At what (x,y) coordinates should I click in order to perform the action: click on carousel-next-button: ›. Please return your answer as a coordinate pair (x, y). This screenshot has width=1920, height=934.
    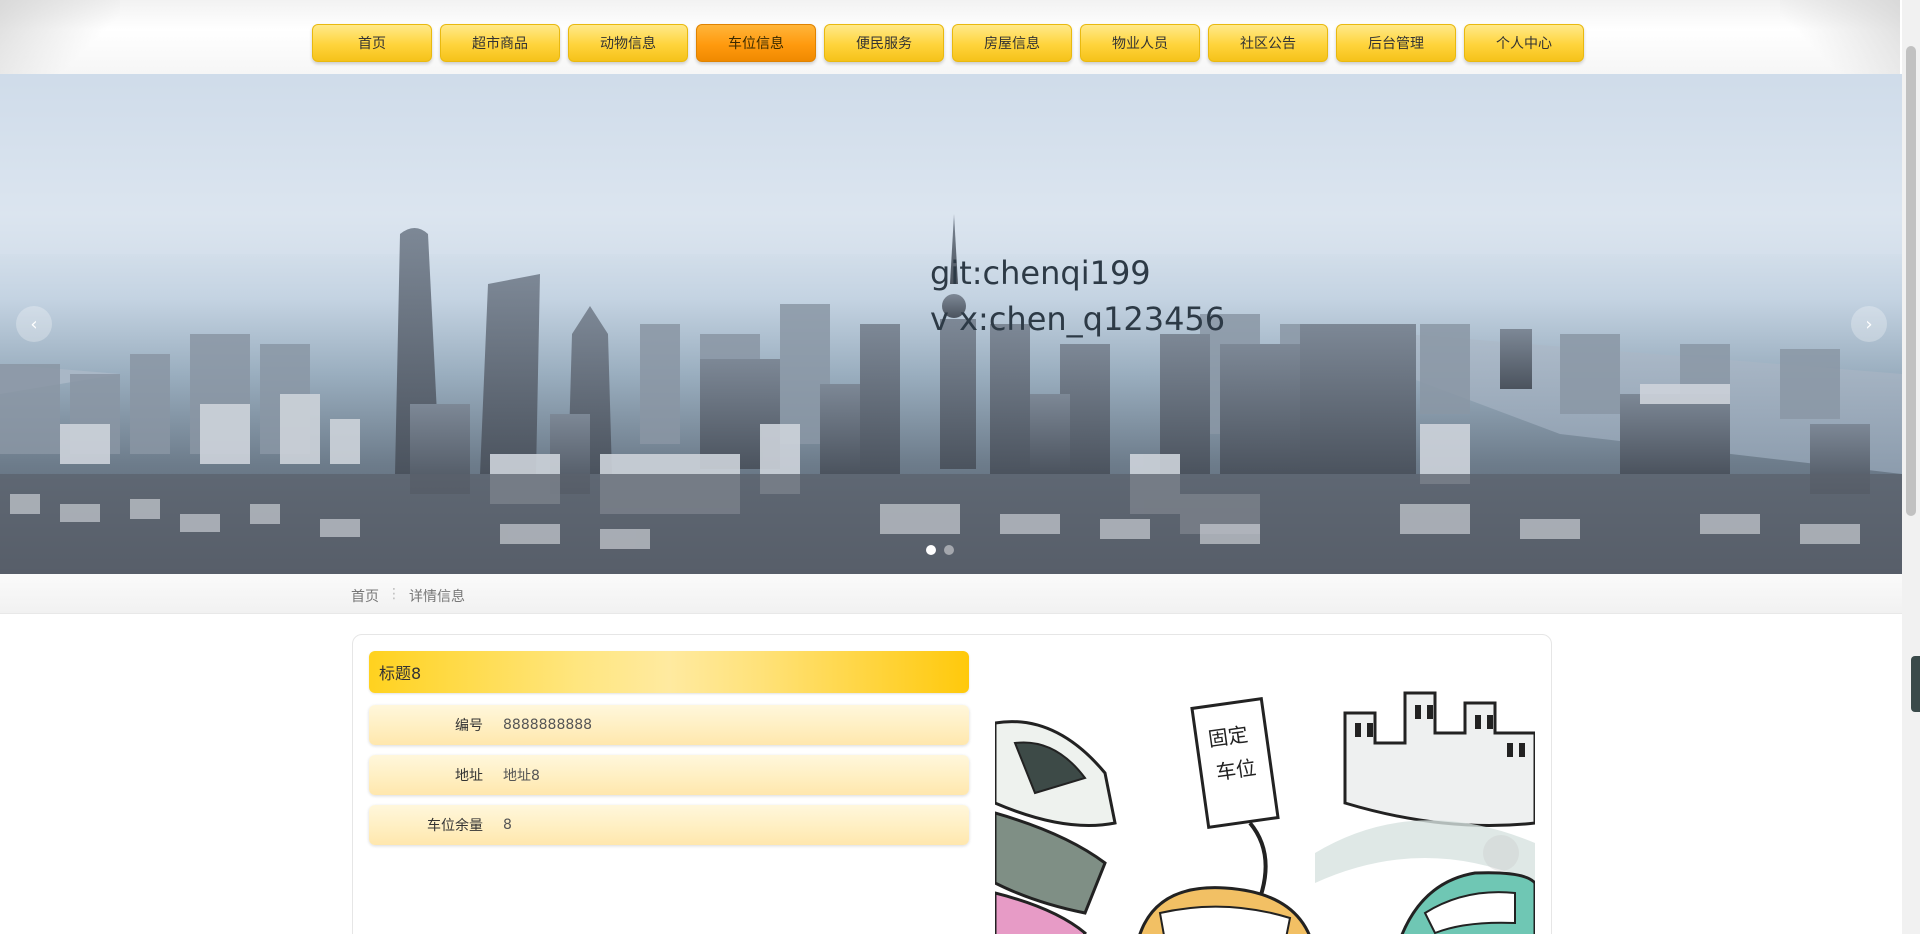
    Looking at the image, I should click on (1869, 324).